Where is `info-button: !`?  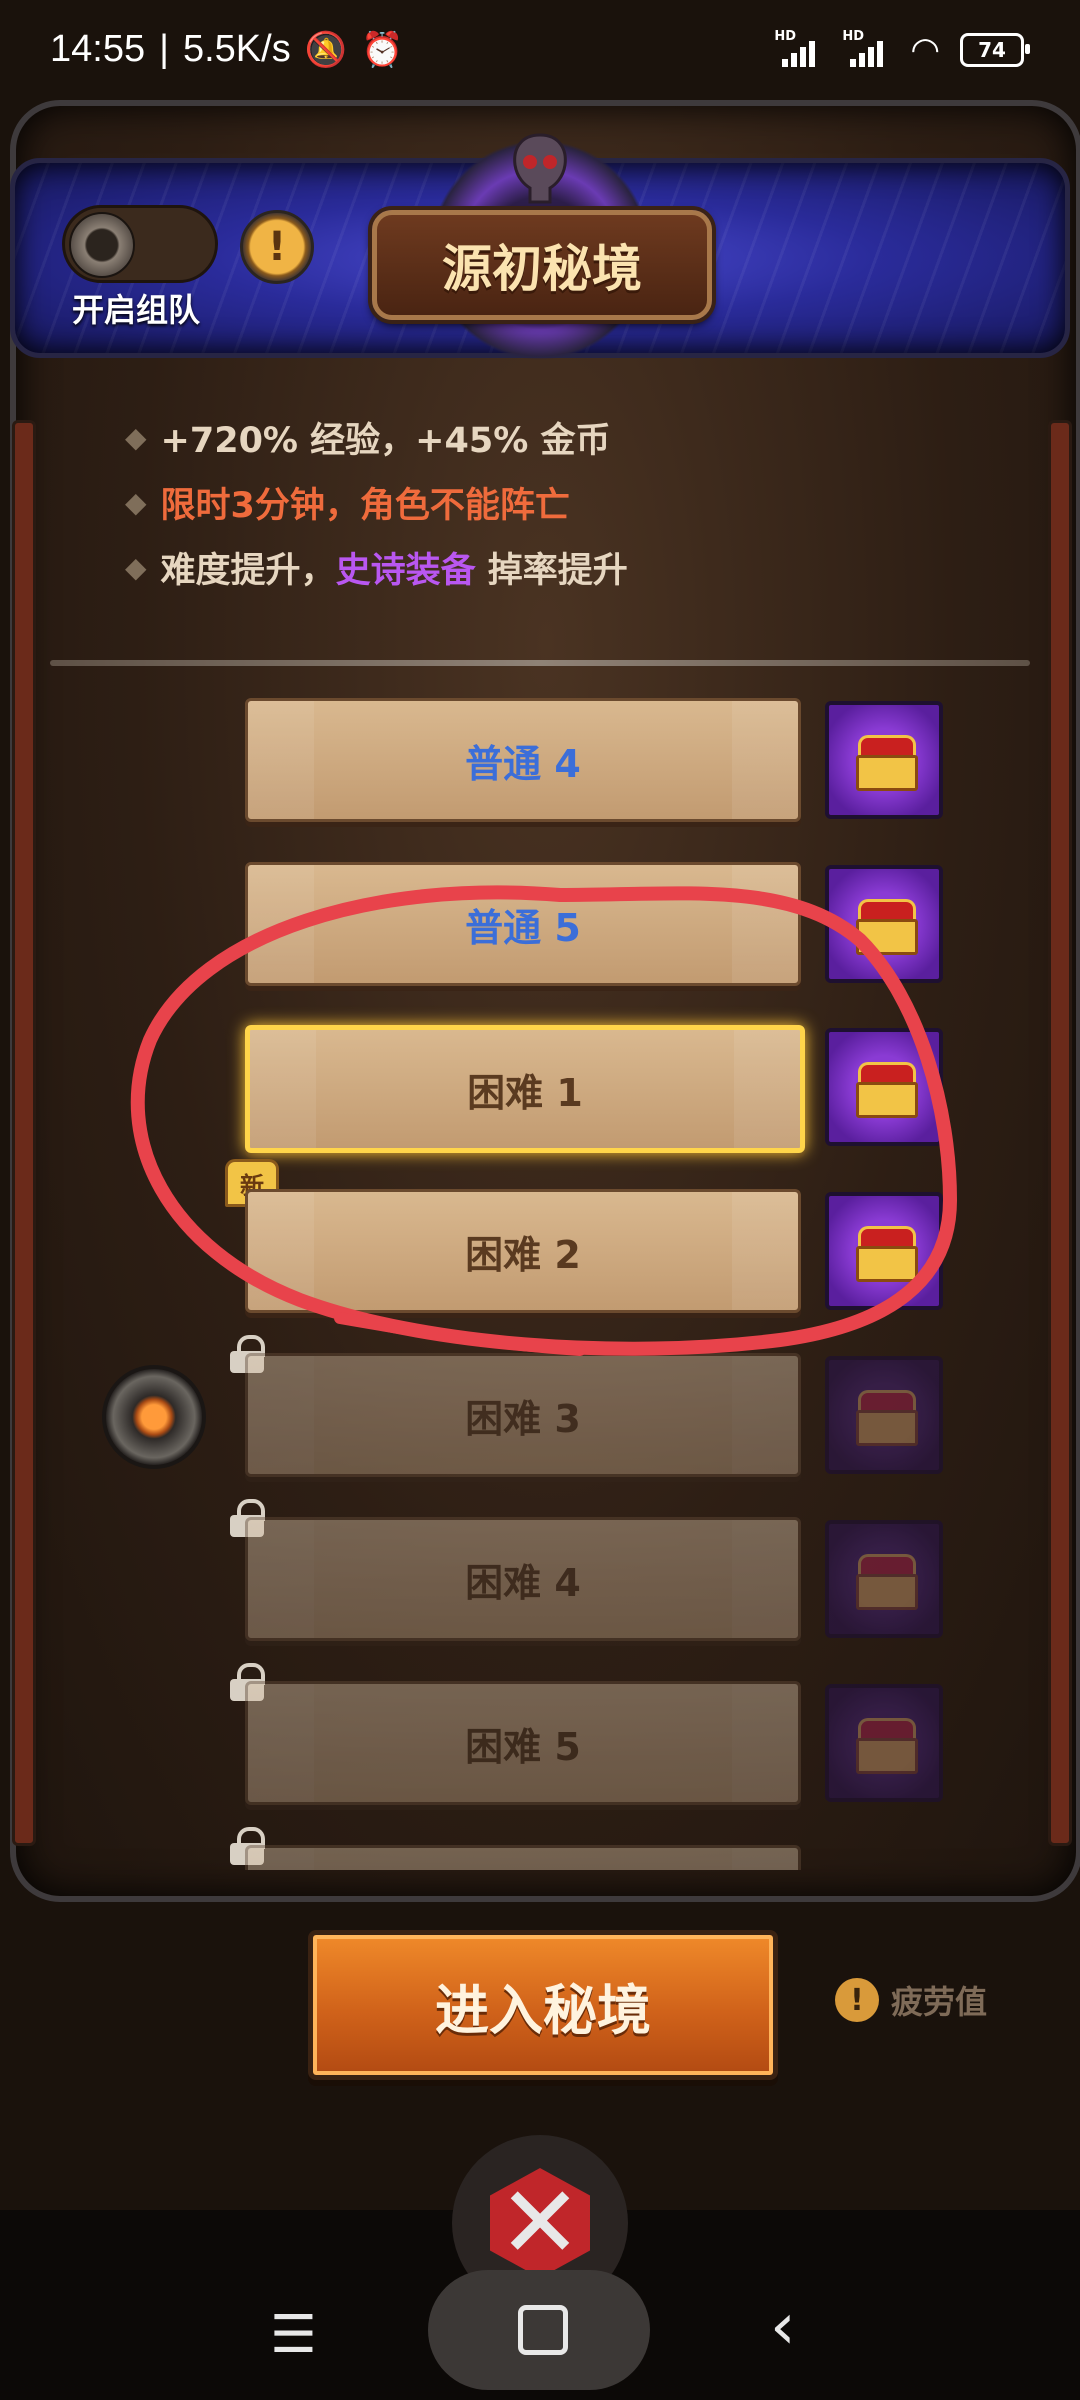 info-button: ! is located at coordinates (277, 247).